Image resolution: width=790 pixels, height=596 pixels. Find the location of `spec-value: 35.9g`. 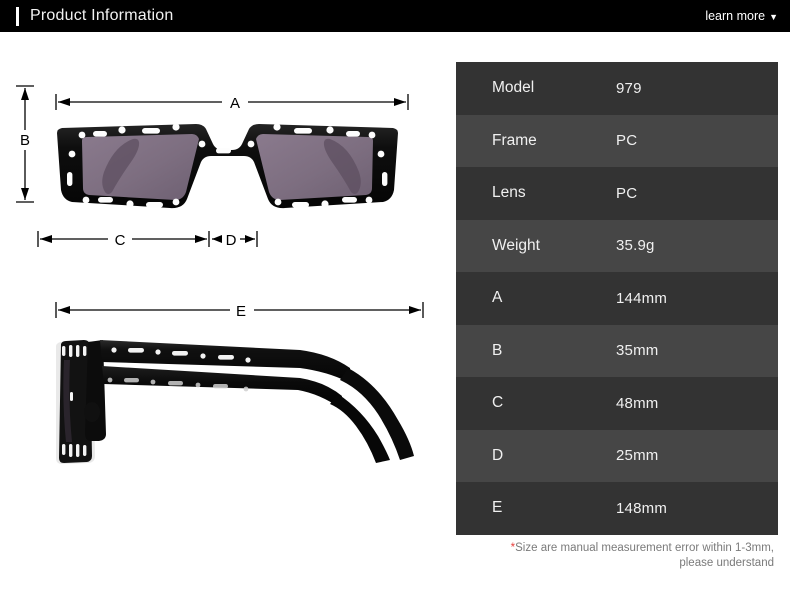

spec-value: 35.9g is located at coordinates (635, 246).